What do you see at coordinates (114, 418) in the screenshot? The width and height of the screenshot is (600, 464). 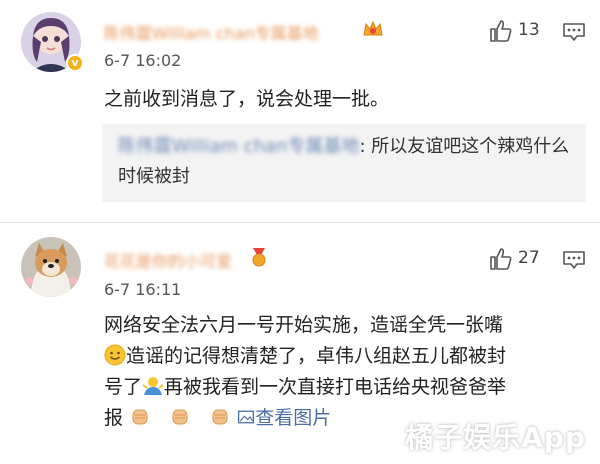 I see `comment-line-text: 报` at bounding box center [114, 418].